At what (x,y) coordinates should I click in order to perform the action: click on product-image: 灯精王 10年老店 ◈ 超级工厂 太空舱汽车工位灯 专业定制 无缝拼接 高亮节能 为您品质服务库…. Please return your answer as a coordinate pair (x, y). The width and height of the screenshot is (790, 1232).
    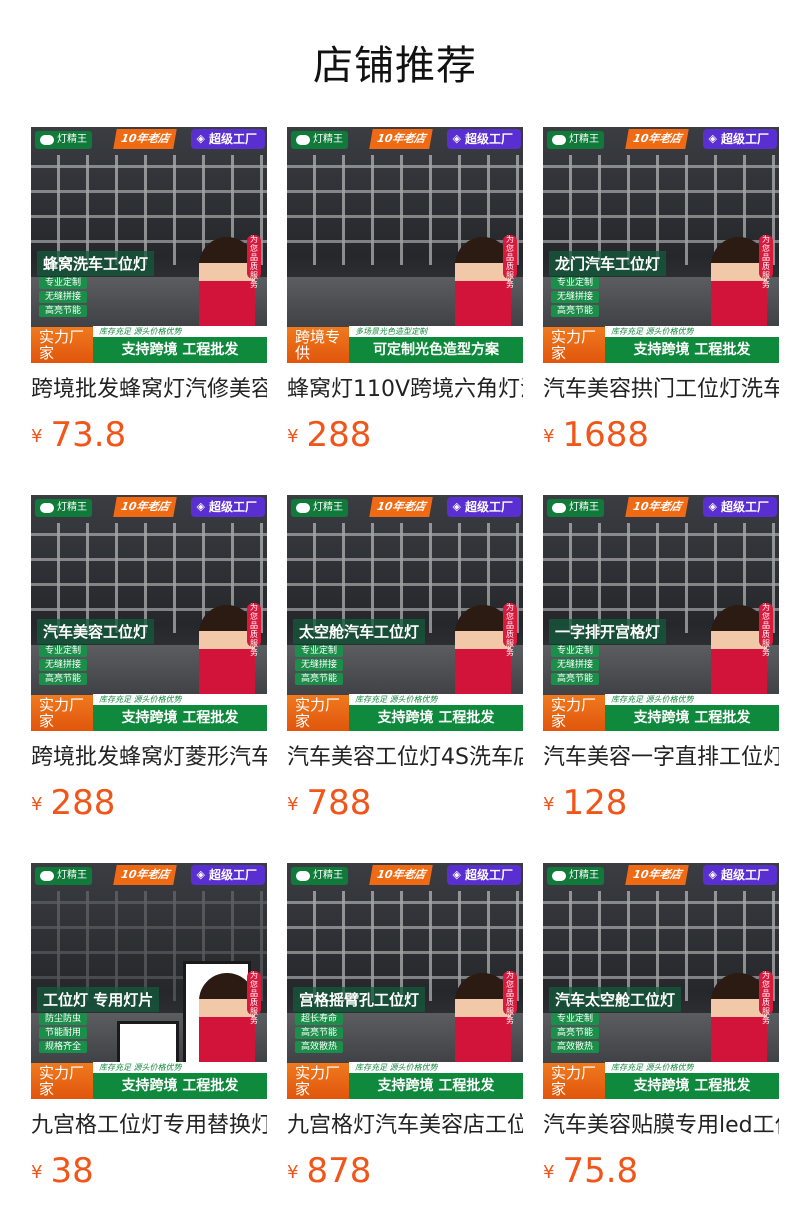
    Looking at the image, I should click on (405, 613).